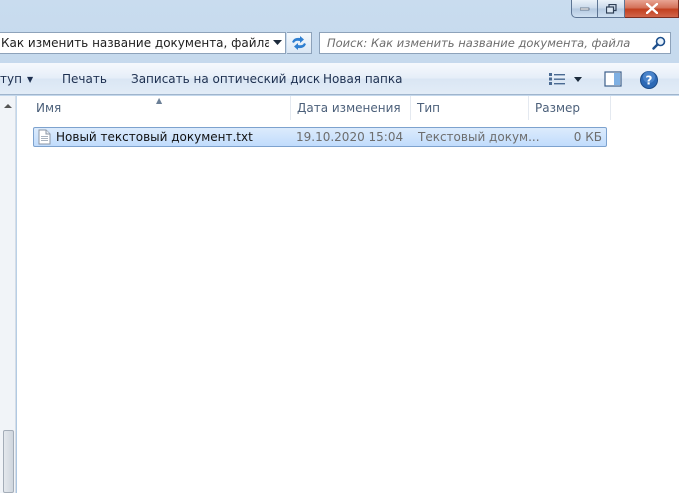 The height and width of the screenshot is (493, 679). Describe the element at coordinates (470, 108) in the screenshot. I see `column-type: Тип` at that location.